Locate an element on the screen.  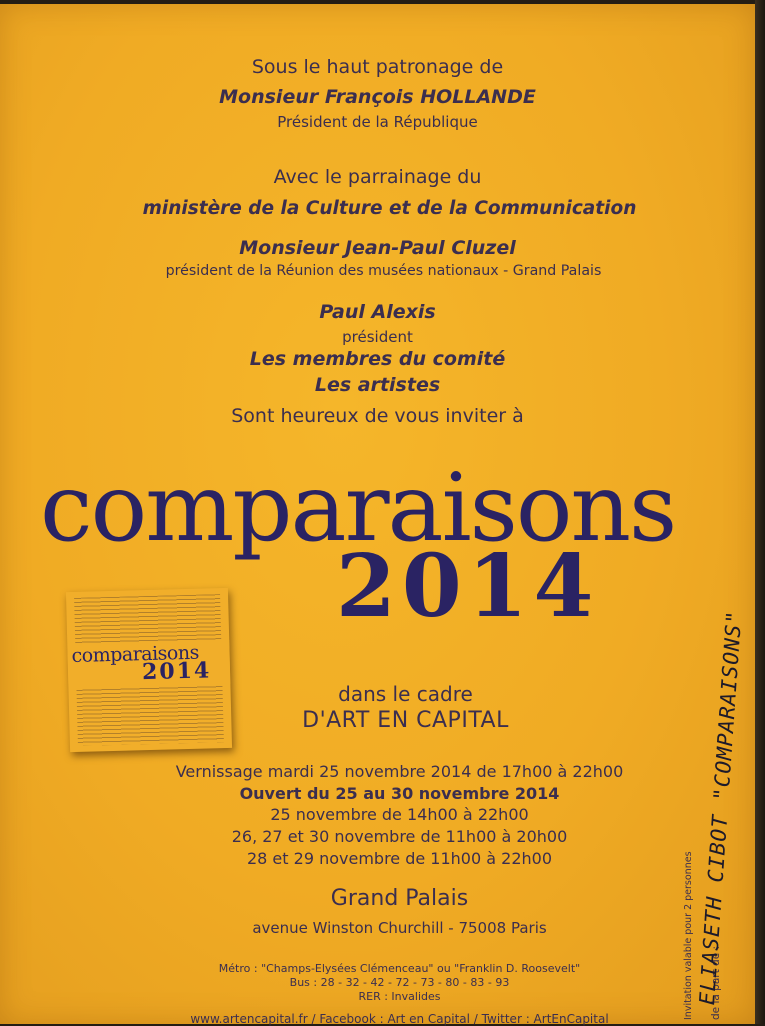
background-edge is located at coordinates (760, 512).